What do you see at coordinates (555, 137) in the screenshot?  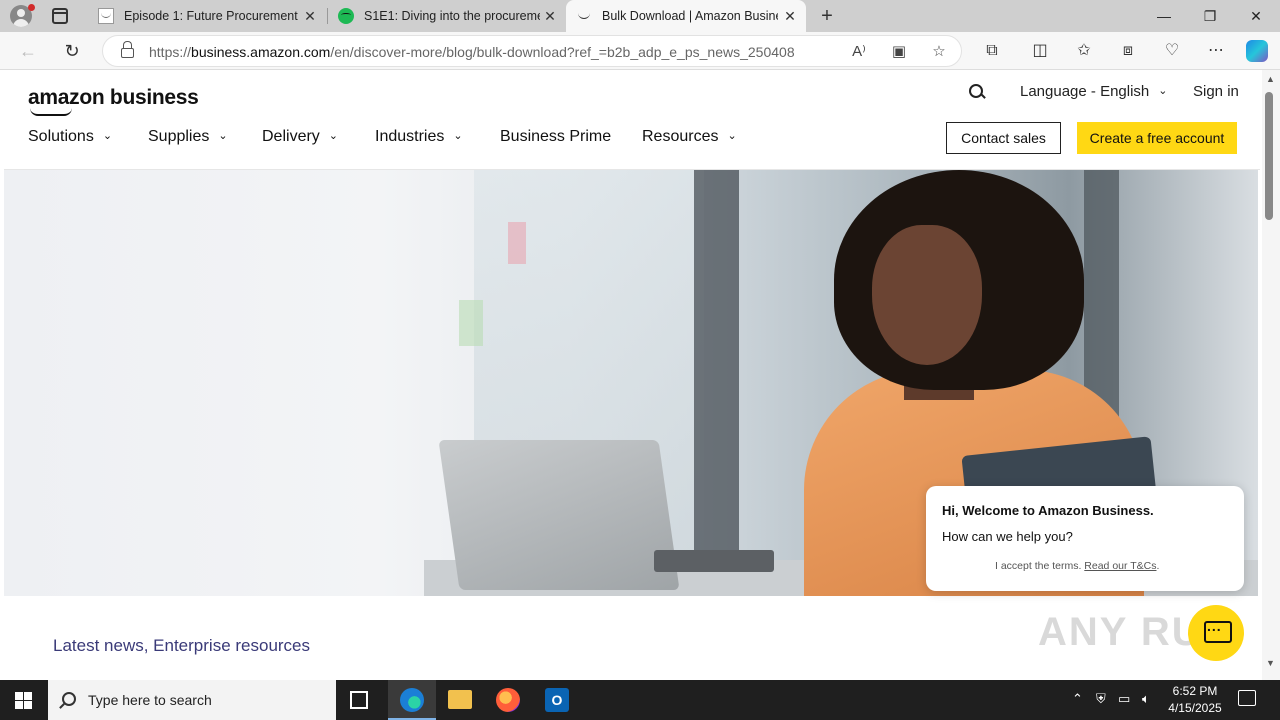 I see `menu-business-prime: Business Prime` at bounding box center [555, 137].